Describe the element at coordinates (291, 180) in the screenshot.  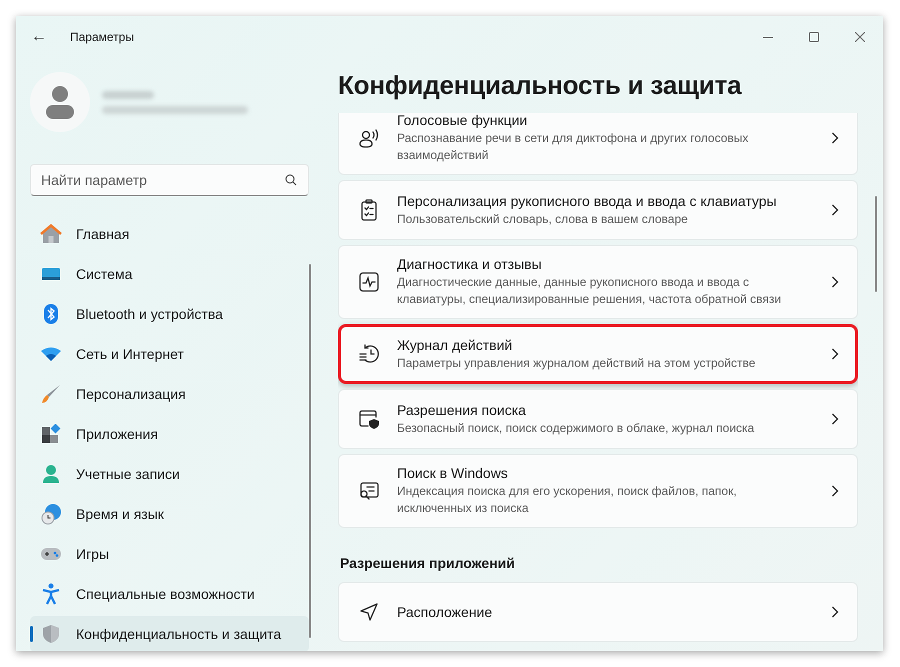
I see `search-icon` at that location.